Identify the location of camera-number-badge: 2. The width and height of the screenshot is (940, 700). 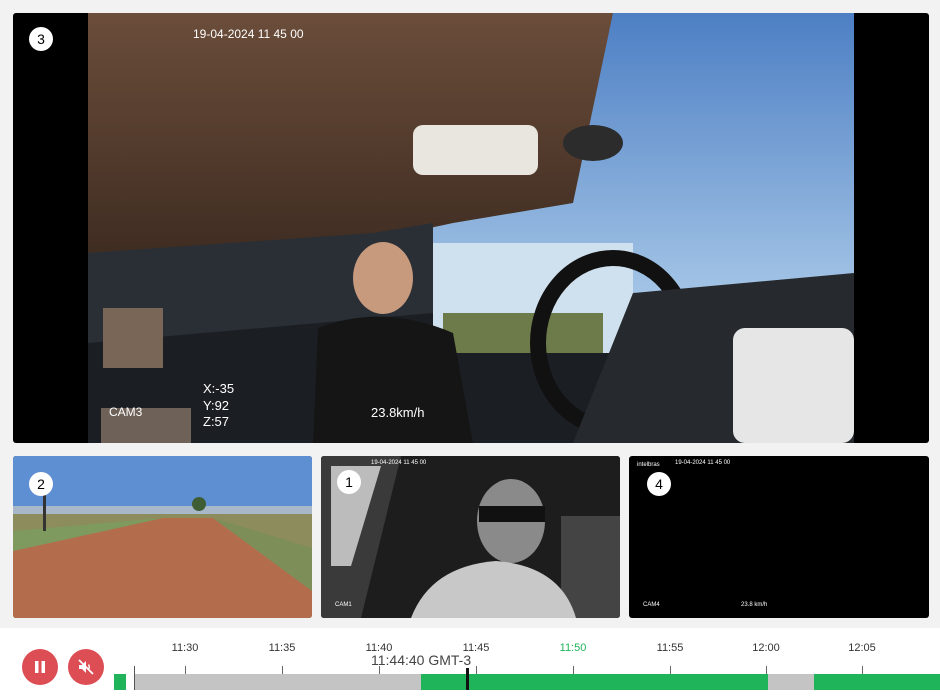
(41, 484).